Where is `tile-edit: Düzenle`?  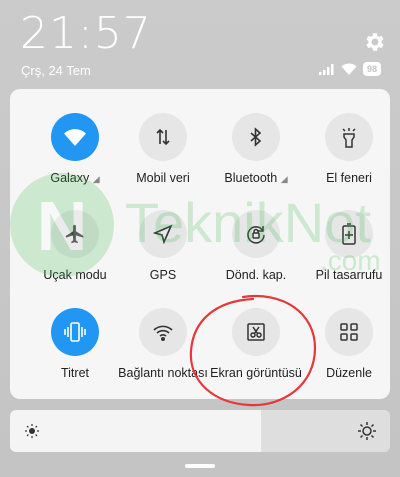
tile-edit: Düzenle is located at coordinates (349, 358).